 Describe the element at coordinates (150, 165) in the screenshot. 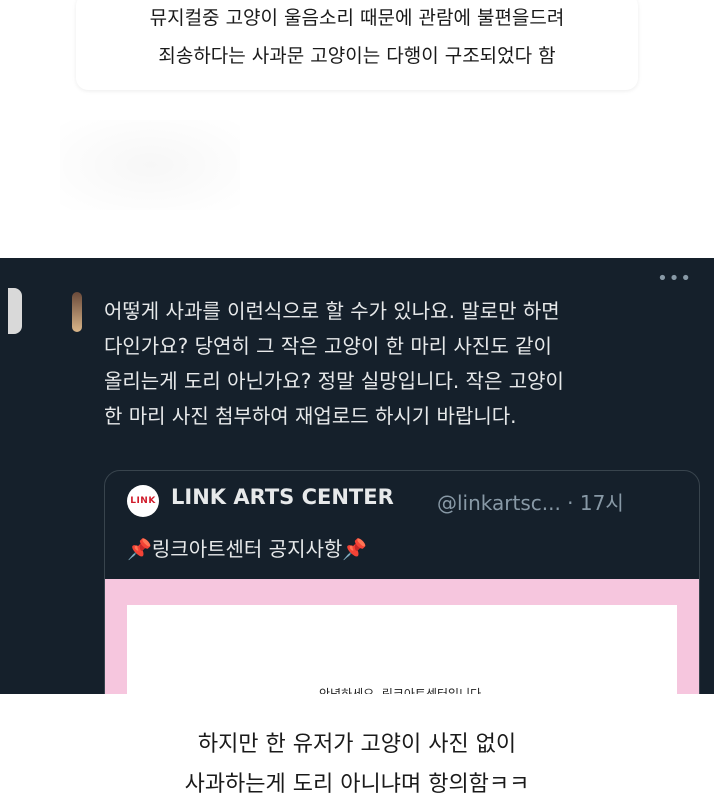

I see `background-smudge` at that location.